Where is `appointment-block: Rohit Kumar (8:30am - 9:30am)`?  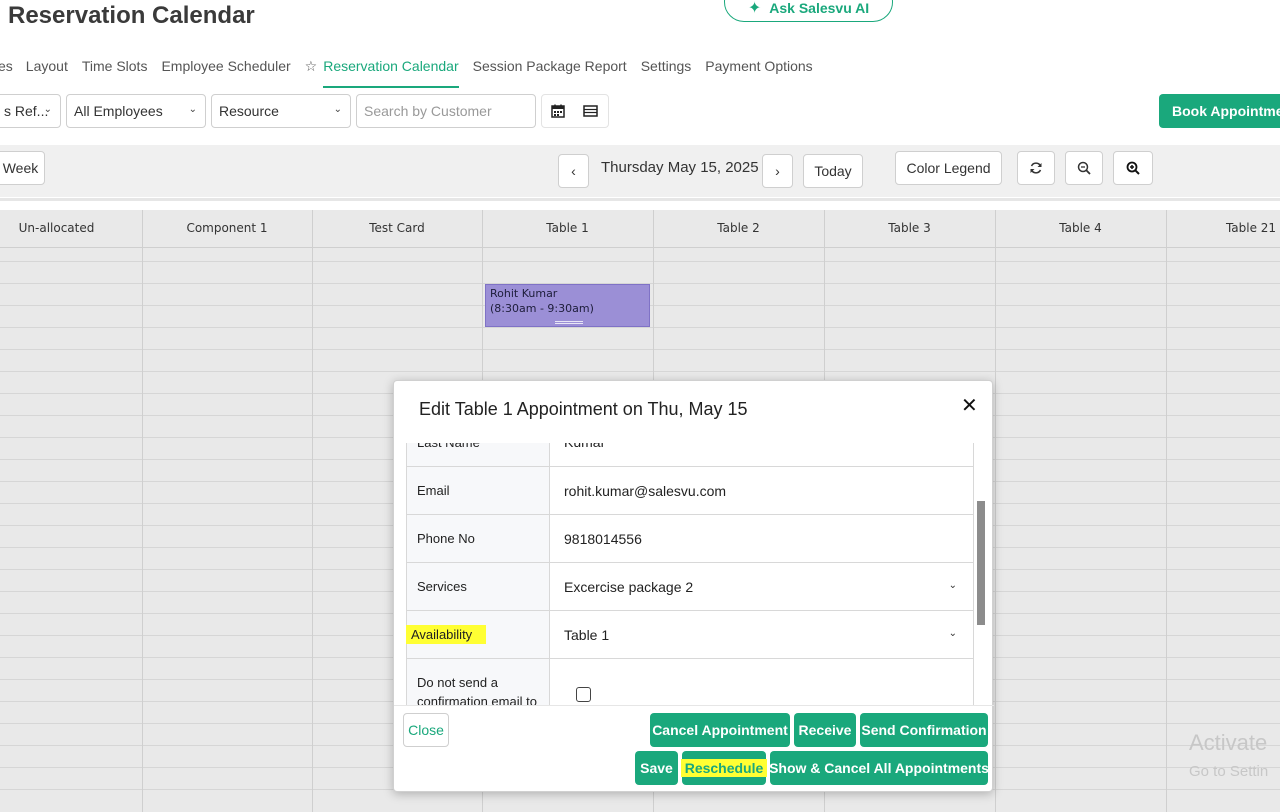
appointment-block: Rohit Kumar (8:30am - 9:30am) is located at coordinates (567, 305).